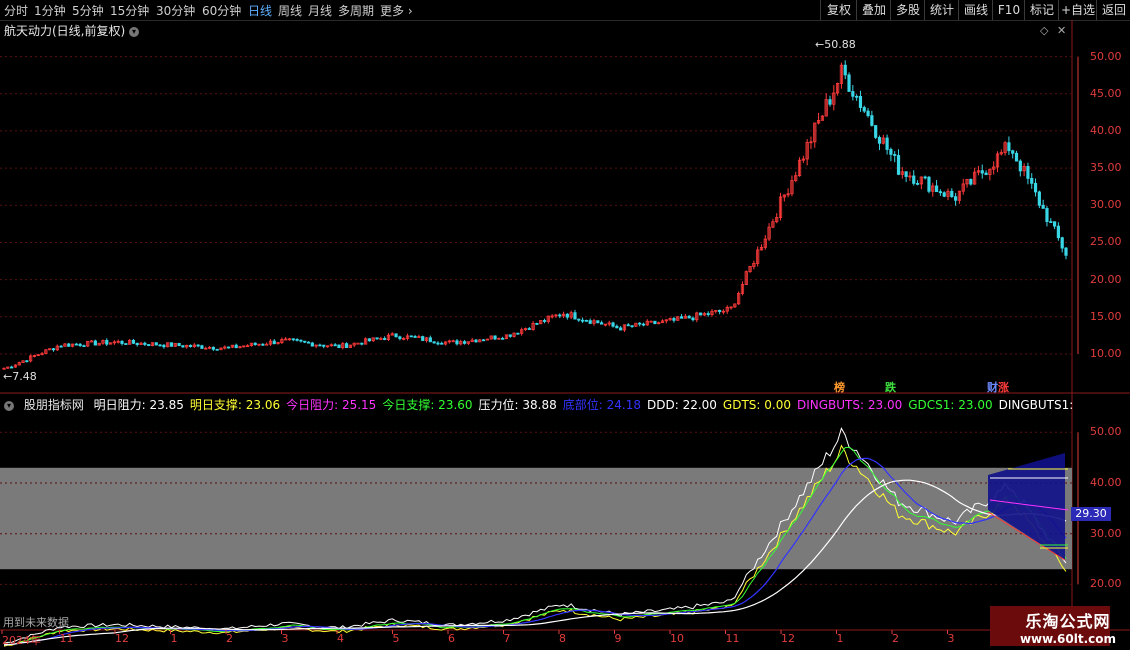  What do you see at coordinates (890, 387) in the screenshot?
I see `event-marker-die: 跌` at bounding box center [890, 387].